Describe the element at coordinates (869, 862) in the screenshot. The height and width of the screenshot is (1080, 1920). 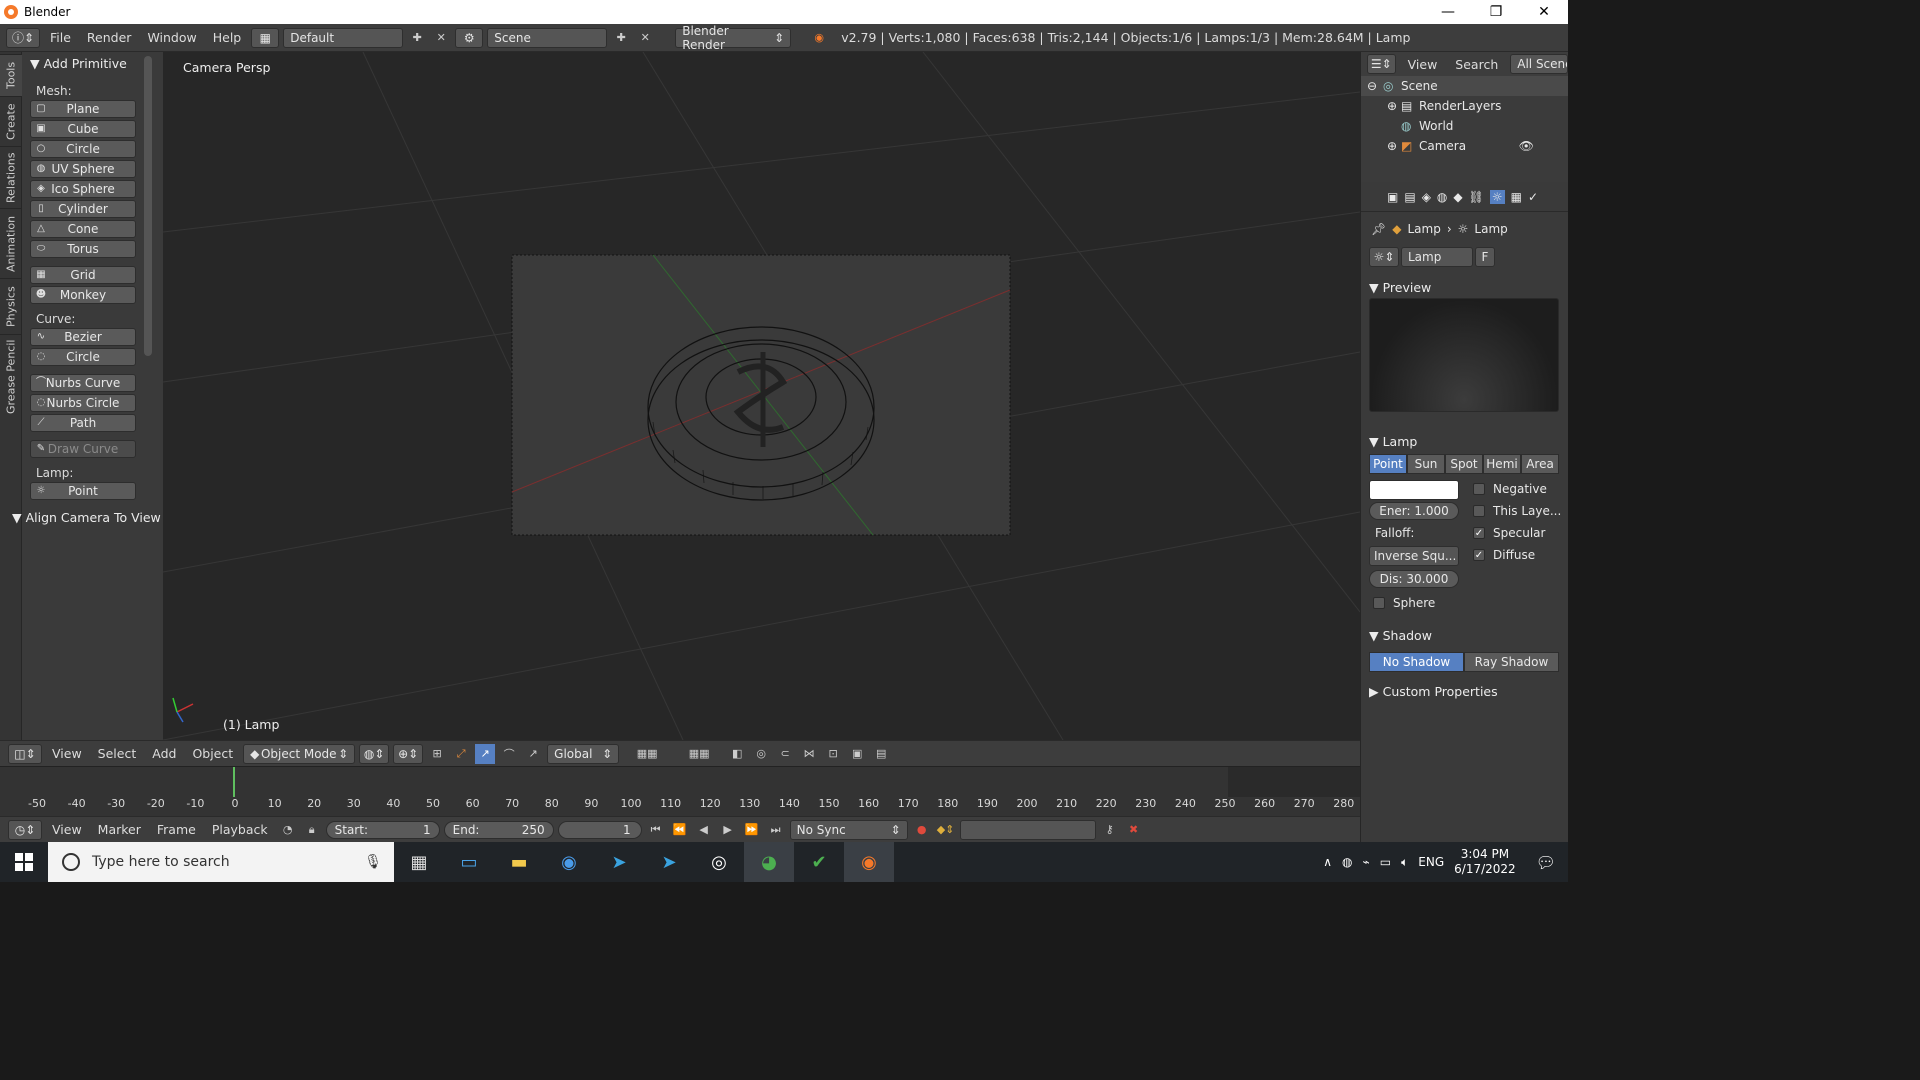
I see `blender-taskbar-icon: ◉` at that location.